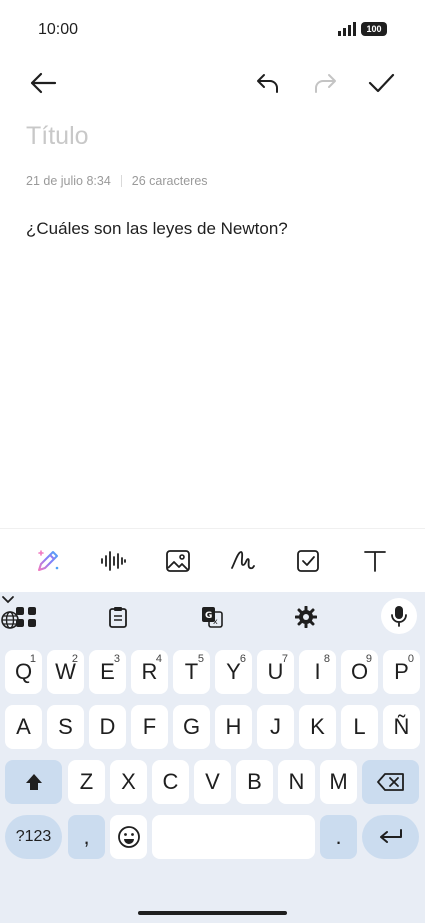  What do you see at coordinates (58, 29) in the screenshot?
I see `status-time: 10:00` at bounding box center [58, 29].